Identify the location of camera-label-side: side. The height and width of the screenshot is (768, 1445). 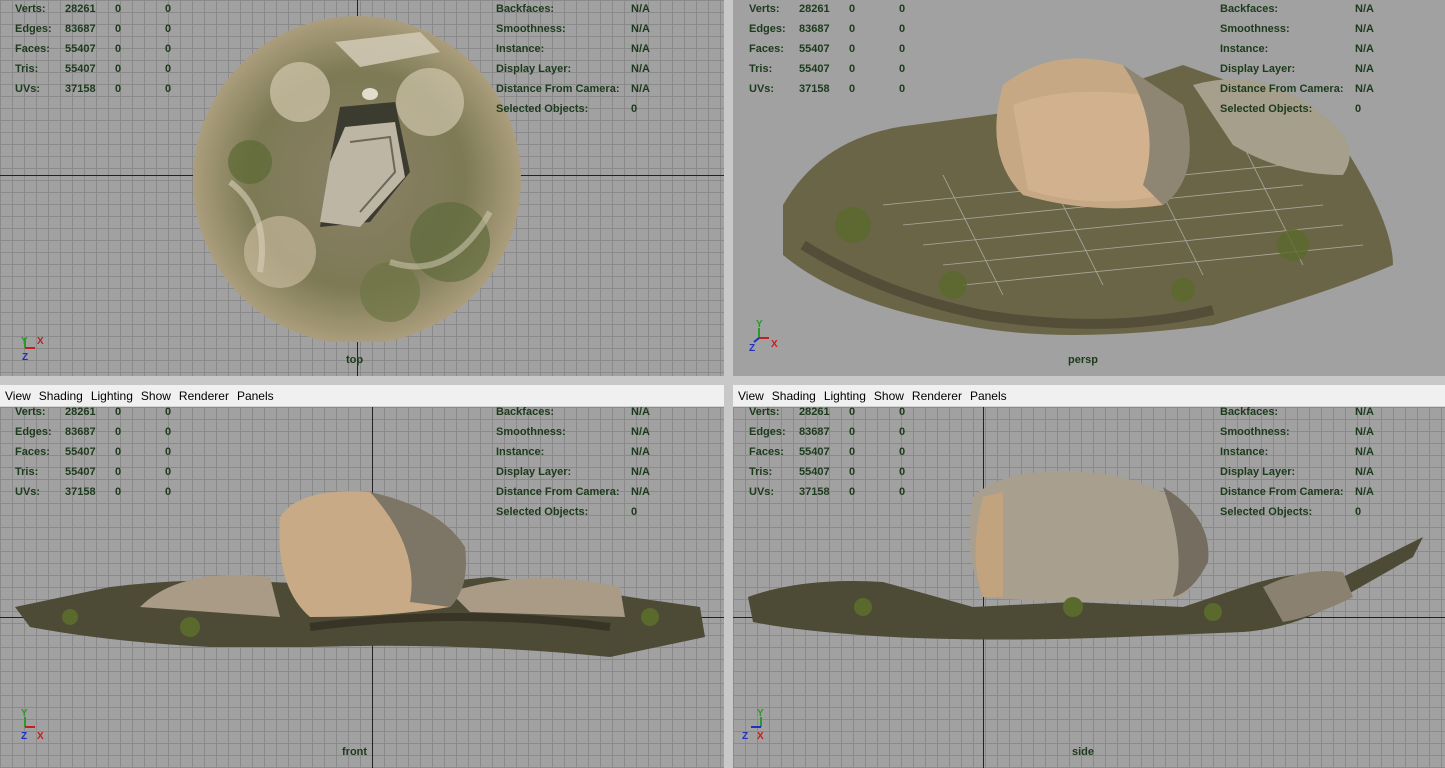
(1083, 752).